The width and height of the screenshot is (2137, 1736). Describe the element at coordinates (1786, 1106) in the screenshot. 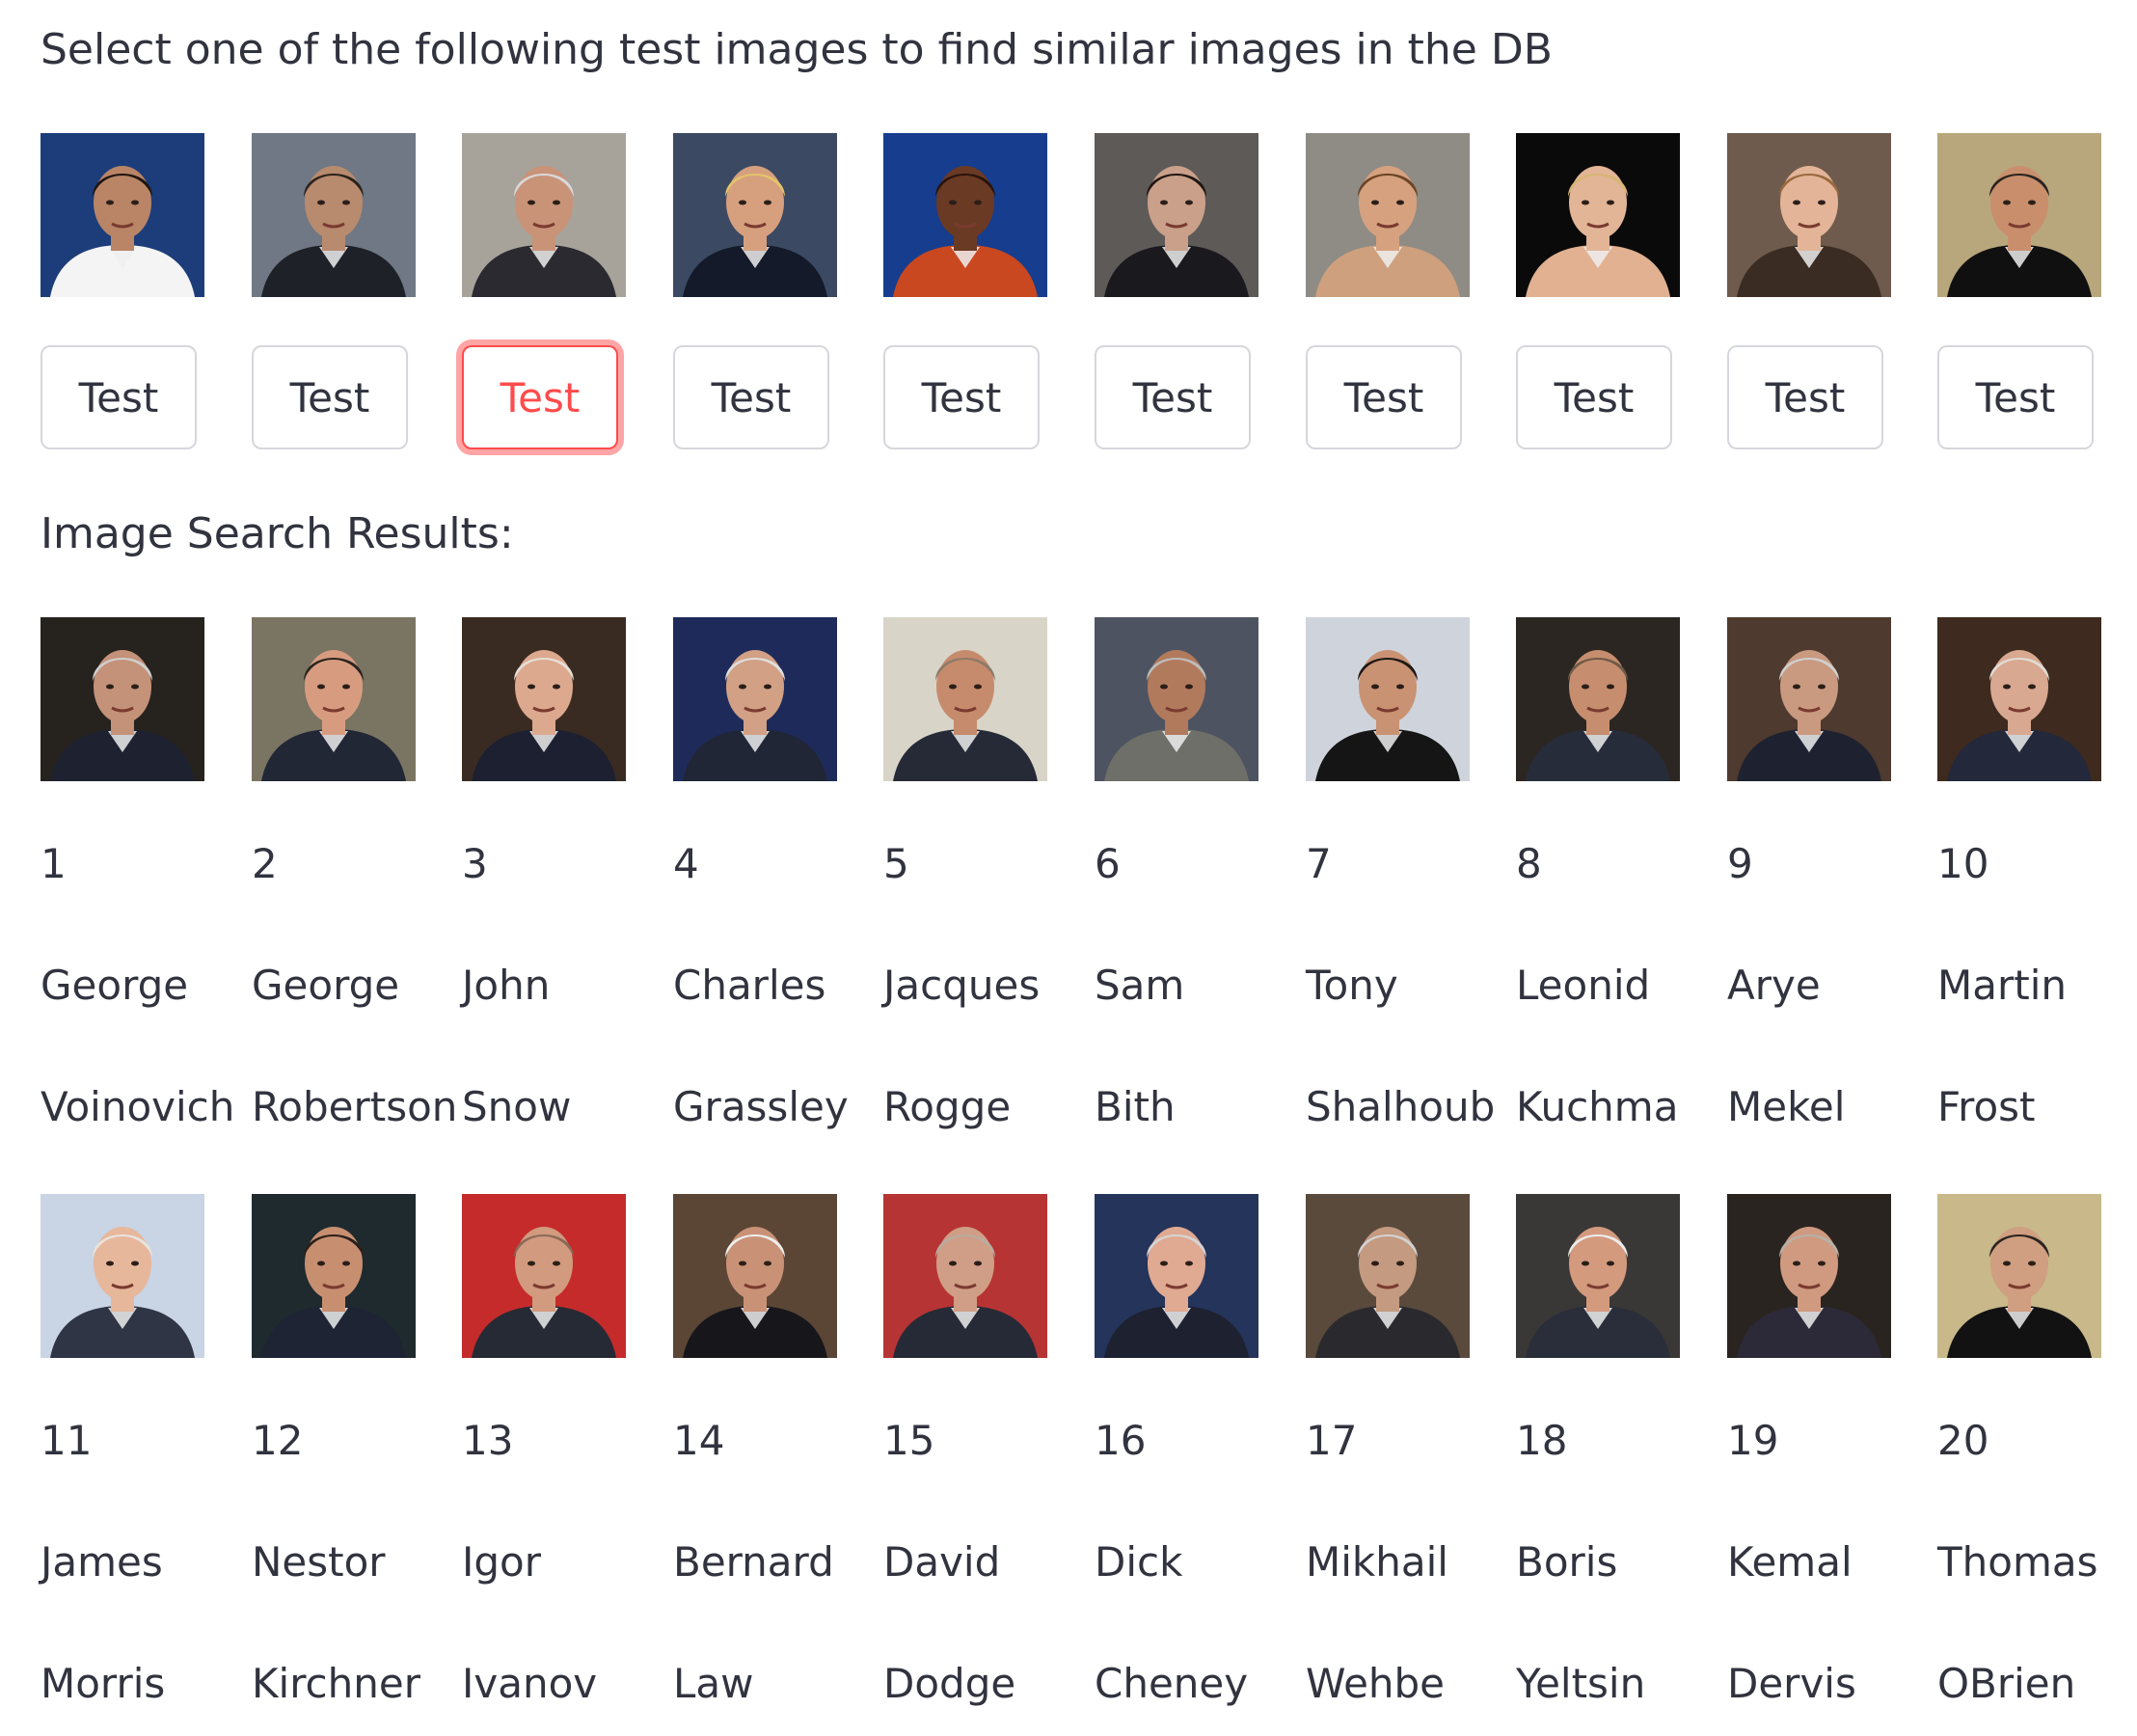

I see `result-last-name: Mekel` at that location.